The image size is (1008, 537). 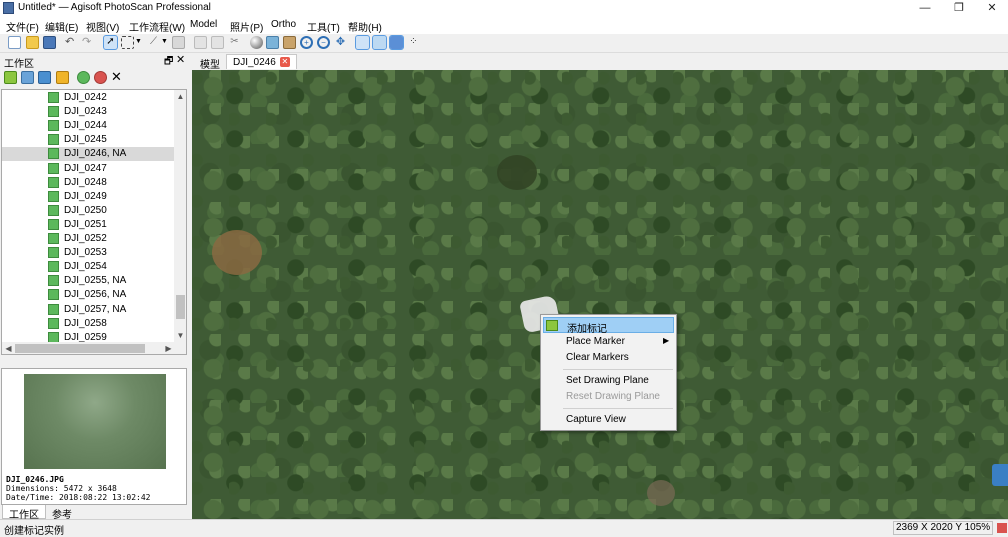 What do you see at coordinates (362, 42) in the screenshot?
I see `show-cameras-icon` at bounding box center [362, 42].